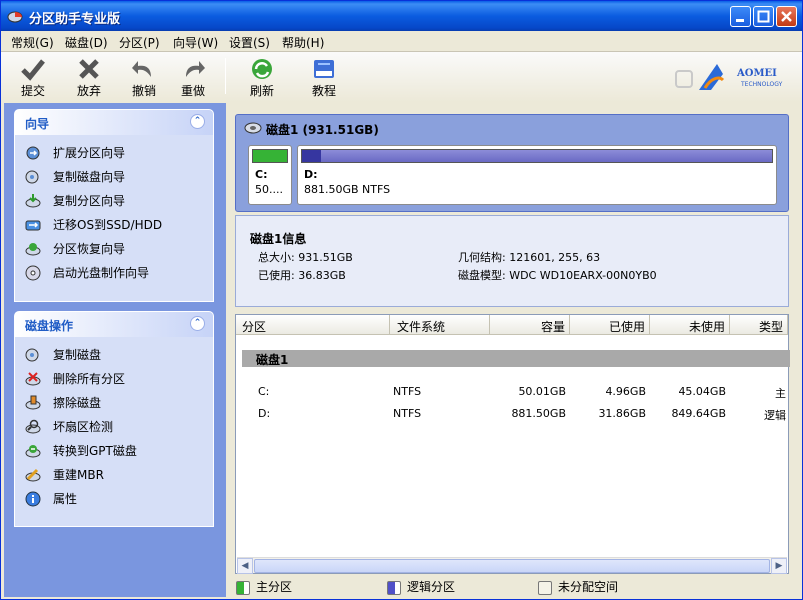  I want to click on wizard-migrate-os: 迁移OS到SSD/HDD, so click(119, 227).